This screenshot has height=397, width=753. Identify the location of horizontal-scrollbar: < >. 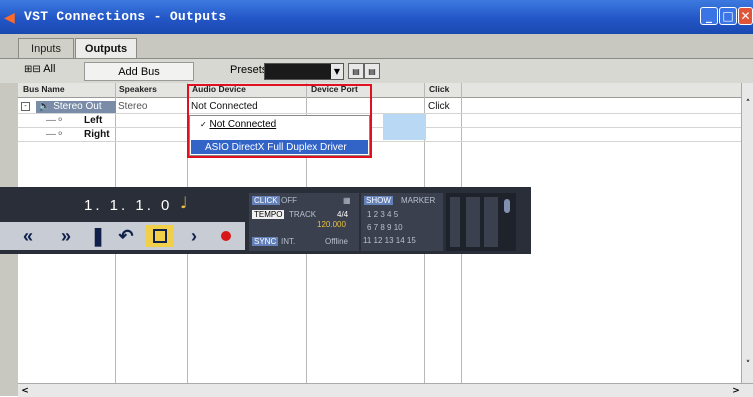
(385, 390).